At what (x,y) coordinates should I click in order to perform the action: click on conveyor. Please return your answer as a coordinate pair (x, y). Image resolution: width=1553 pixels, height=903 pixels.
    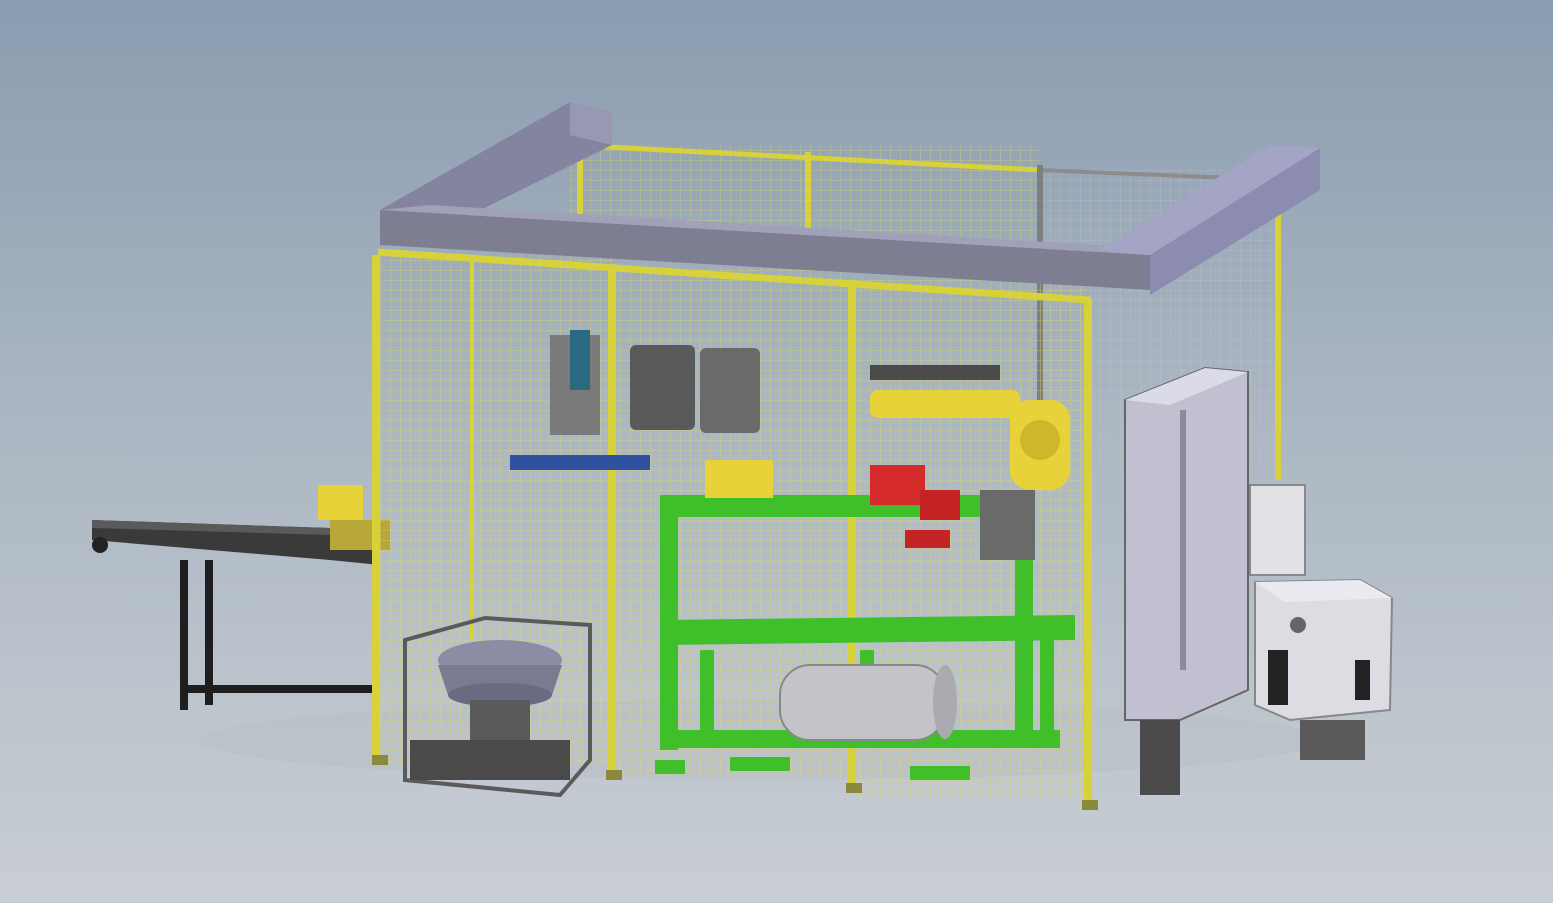
    Looking at the image, I should click on (241, 597).